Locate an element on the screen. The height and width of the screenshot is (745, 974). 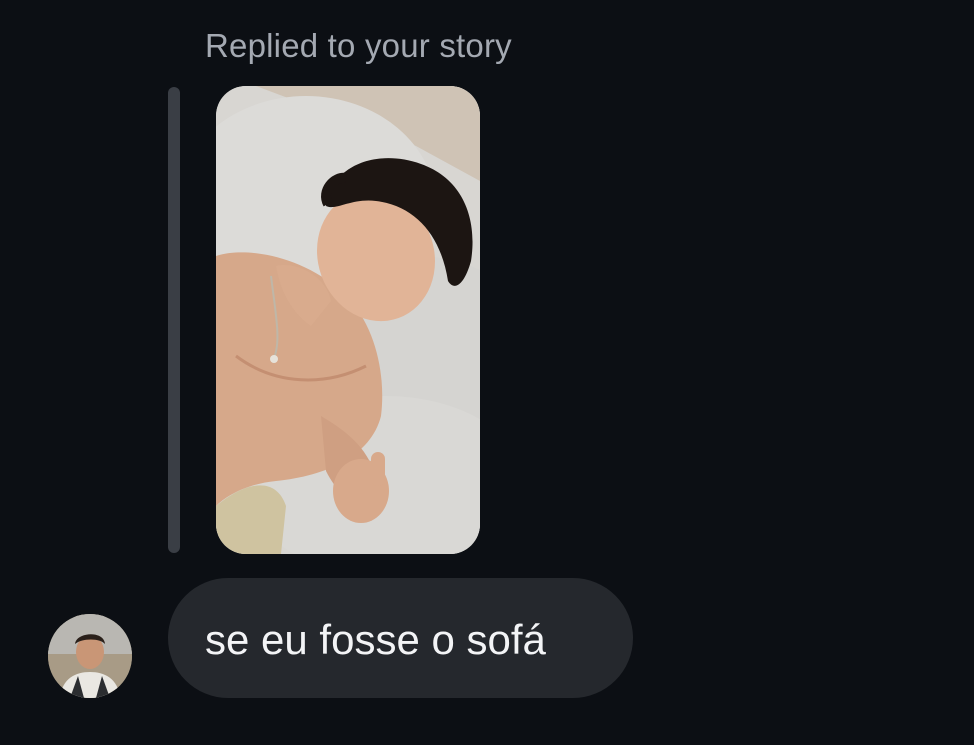
reply-indicator-bar is located at coordinates (174, 320).